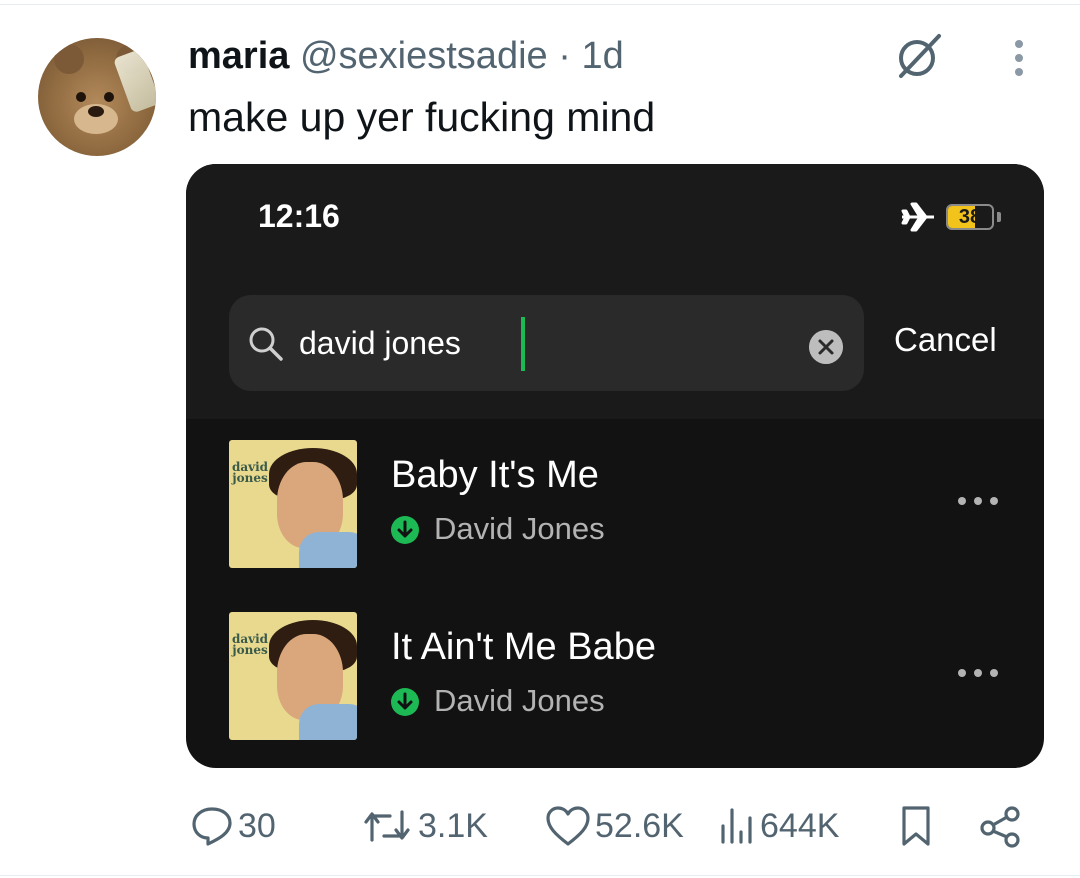  Describe the element at coordinates (238, 56) in the screenshot. I see `display-name: maria` at that location.